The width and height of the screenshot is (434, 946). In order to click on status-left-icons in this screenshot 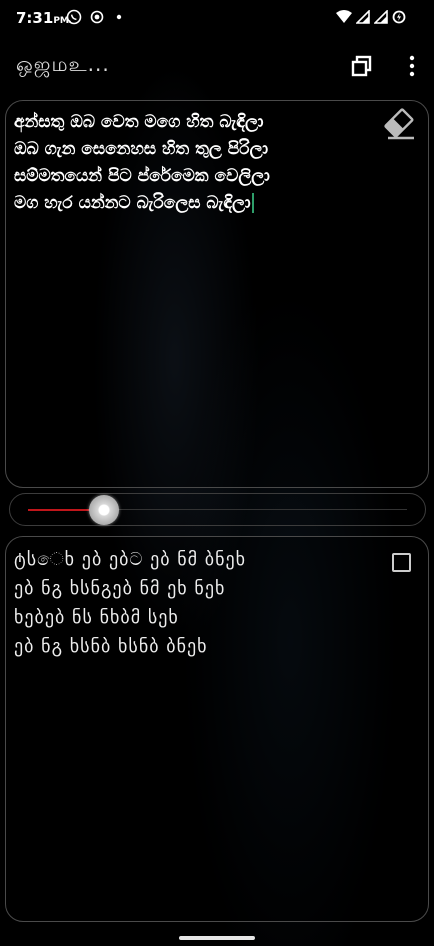, I will do `click(96, 17)`.